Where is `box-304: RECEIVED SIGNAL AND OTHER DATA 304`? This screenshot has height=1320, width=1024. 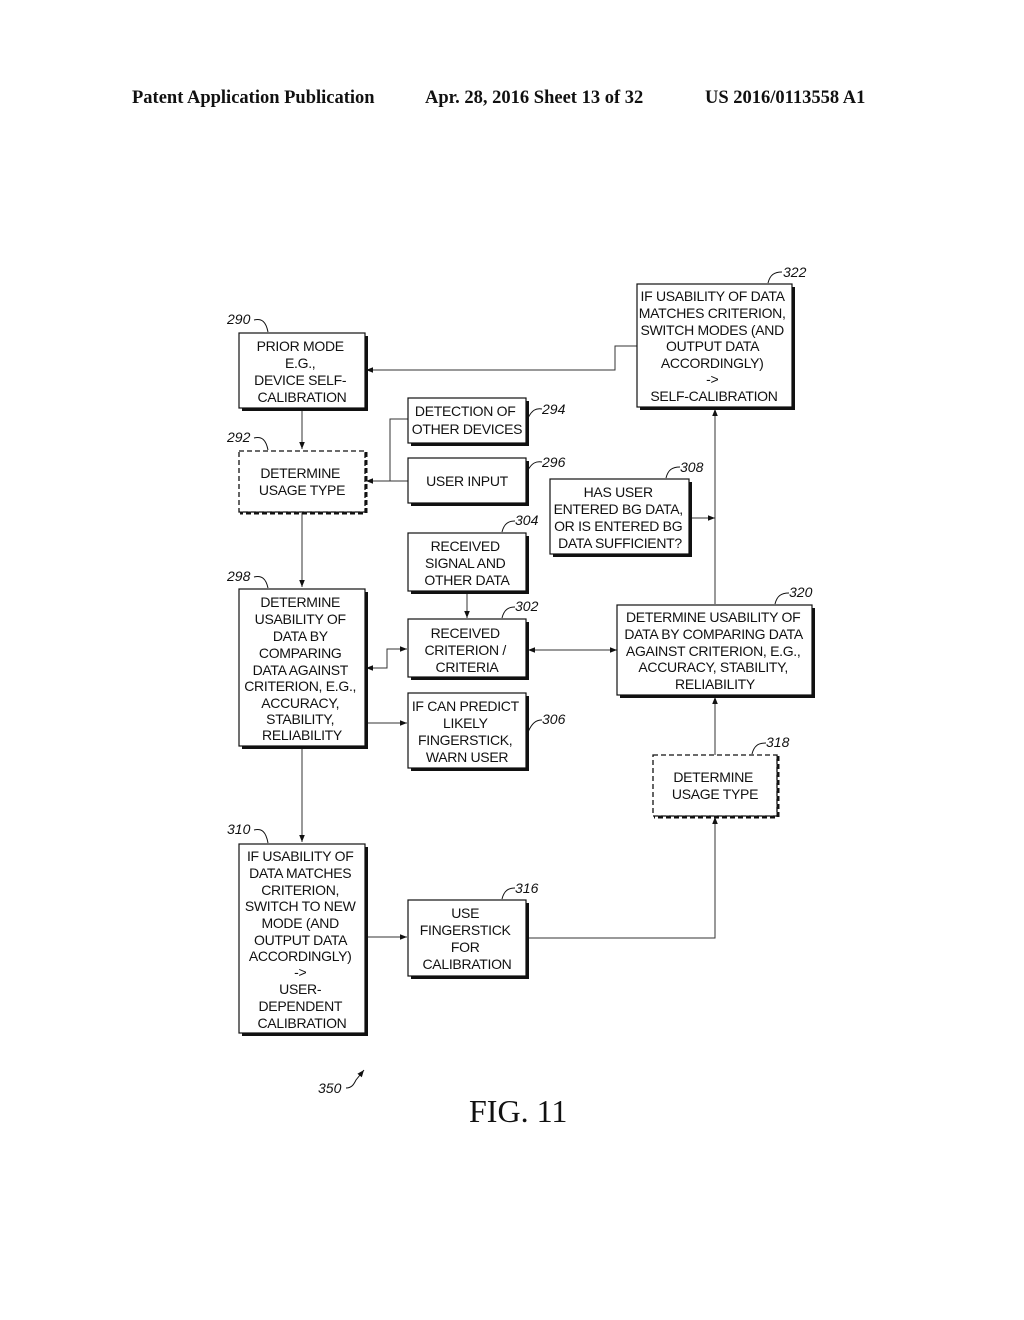
box-304: RECEIVED SIGNAL AND OTHER DATA 304 is located at coordinates (473, 553).